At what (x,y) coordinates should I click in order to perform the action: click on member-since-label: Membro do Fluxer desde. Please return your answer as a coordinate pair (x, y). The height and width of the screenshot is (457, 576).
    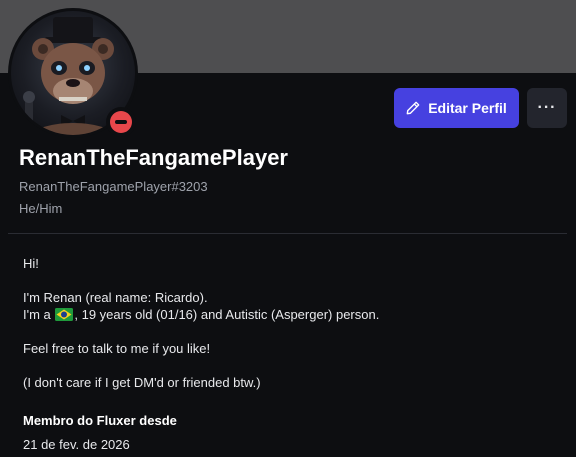
    Looking at the image, I should click on (100, 420).